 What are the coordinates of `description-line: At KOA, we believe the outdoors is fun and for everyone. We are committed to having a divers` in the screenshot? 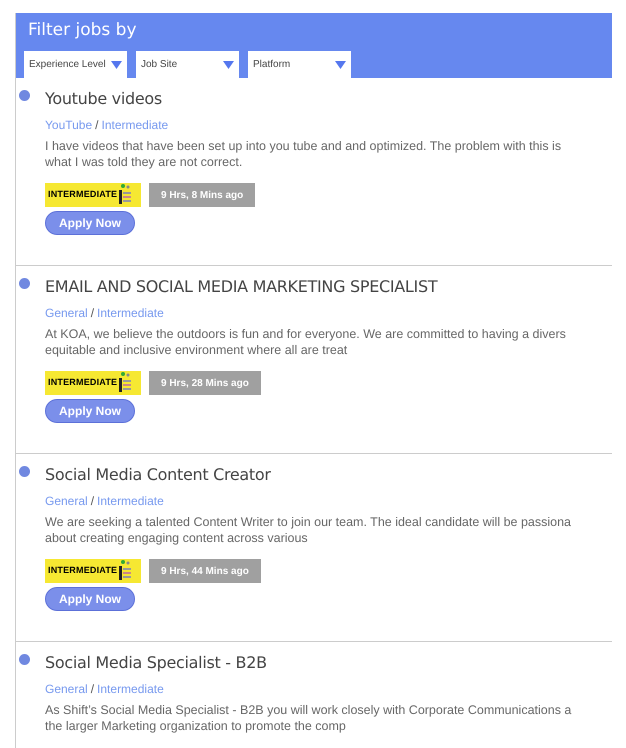 It's located at (305, 334).